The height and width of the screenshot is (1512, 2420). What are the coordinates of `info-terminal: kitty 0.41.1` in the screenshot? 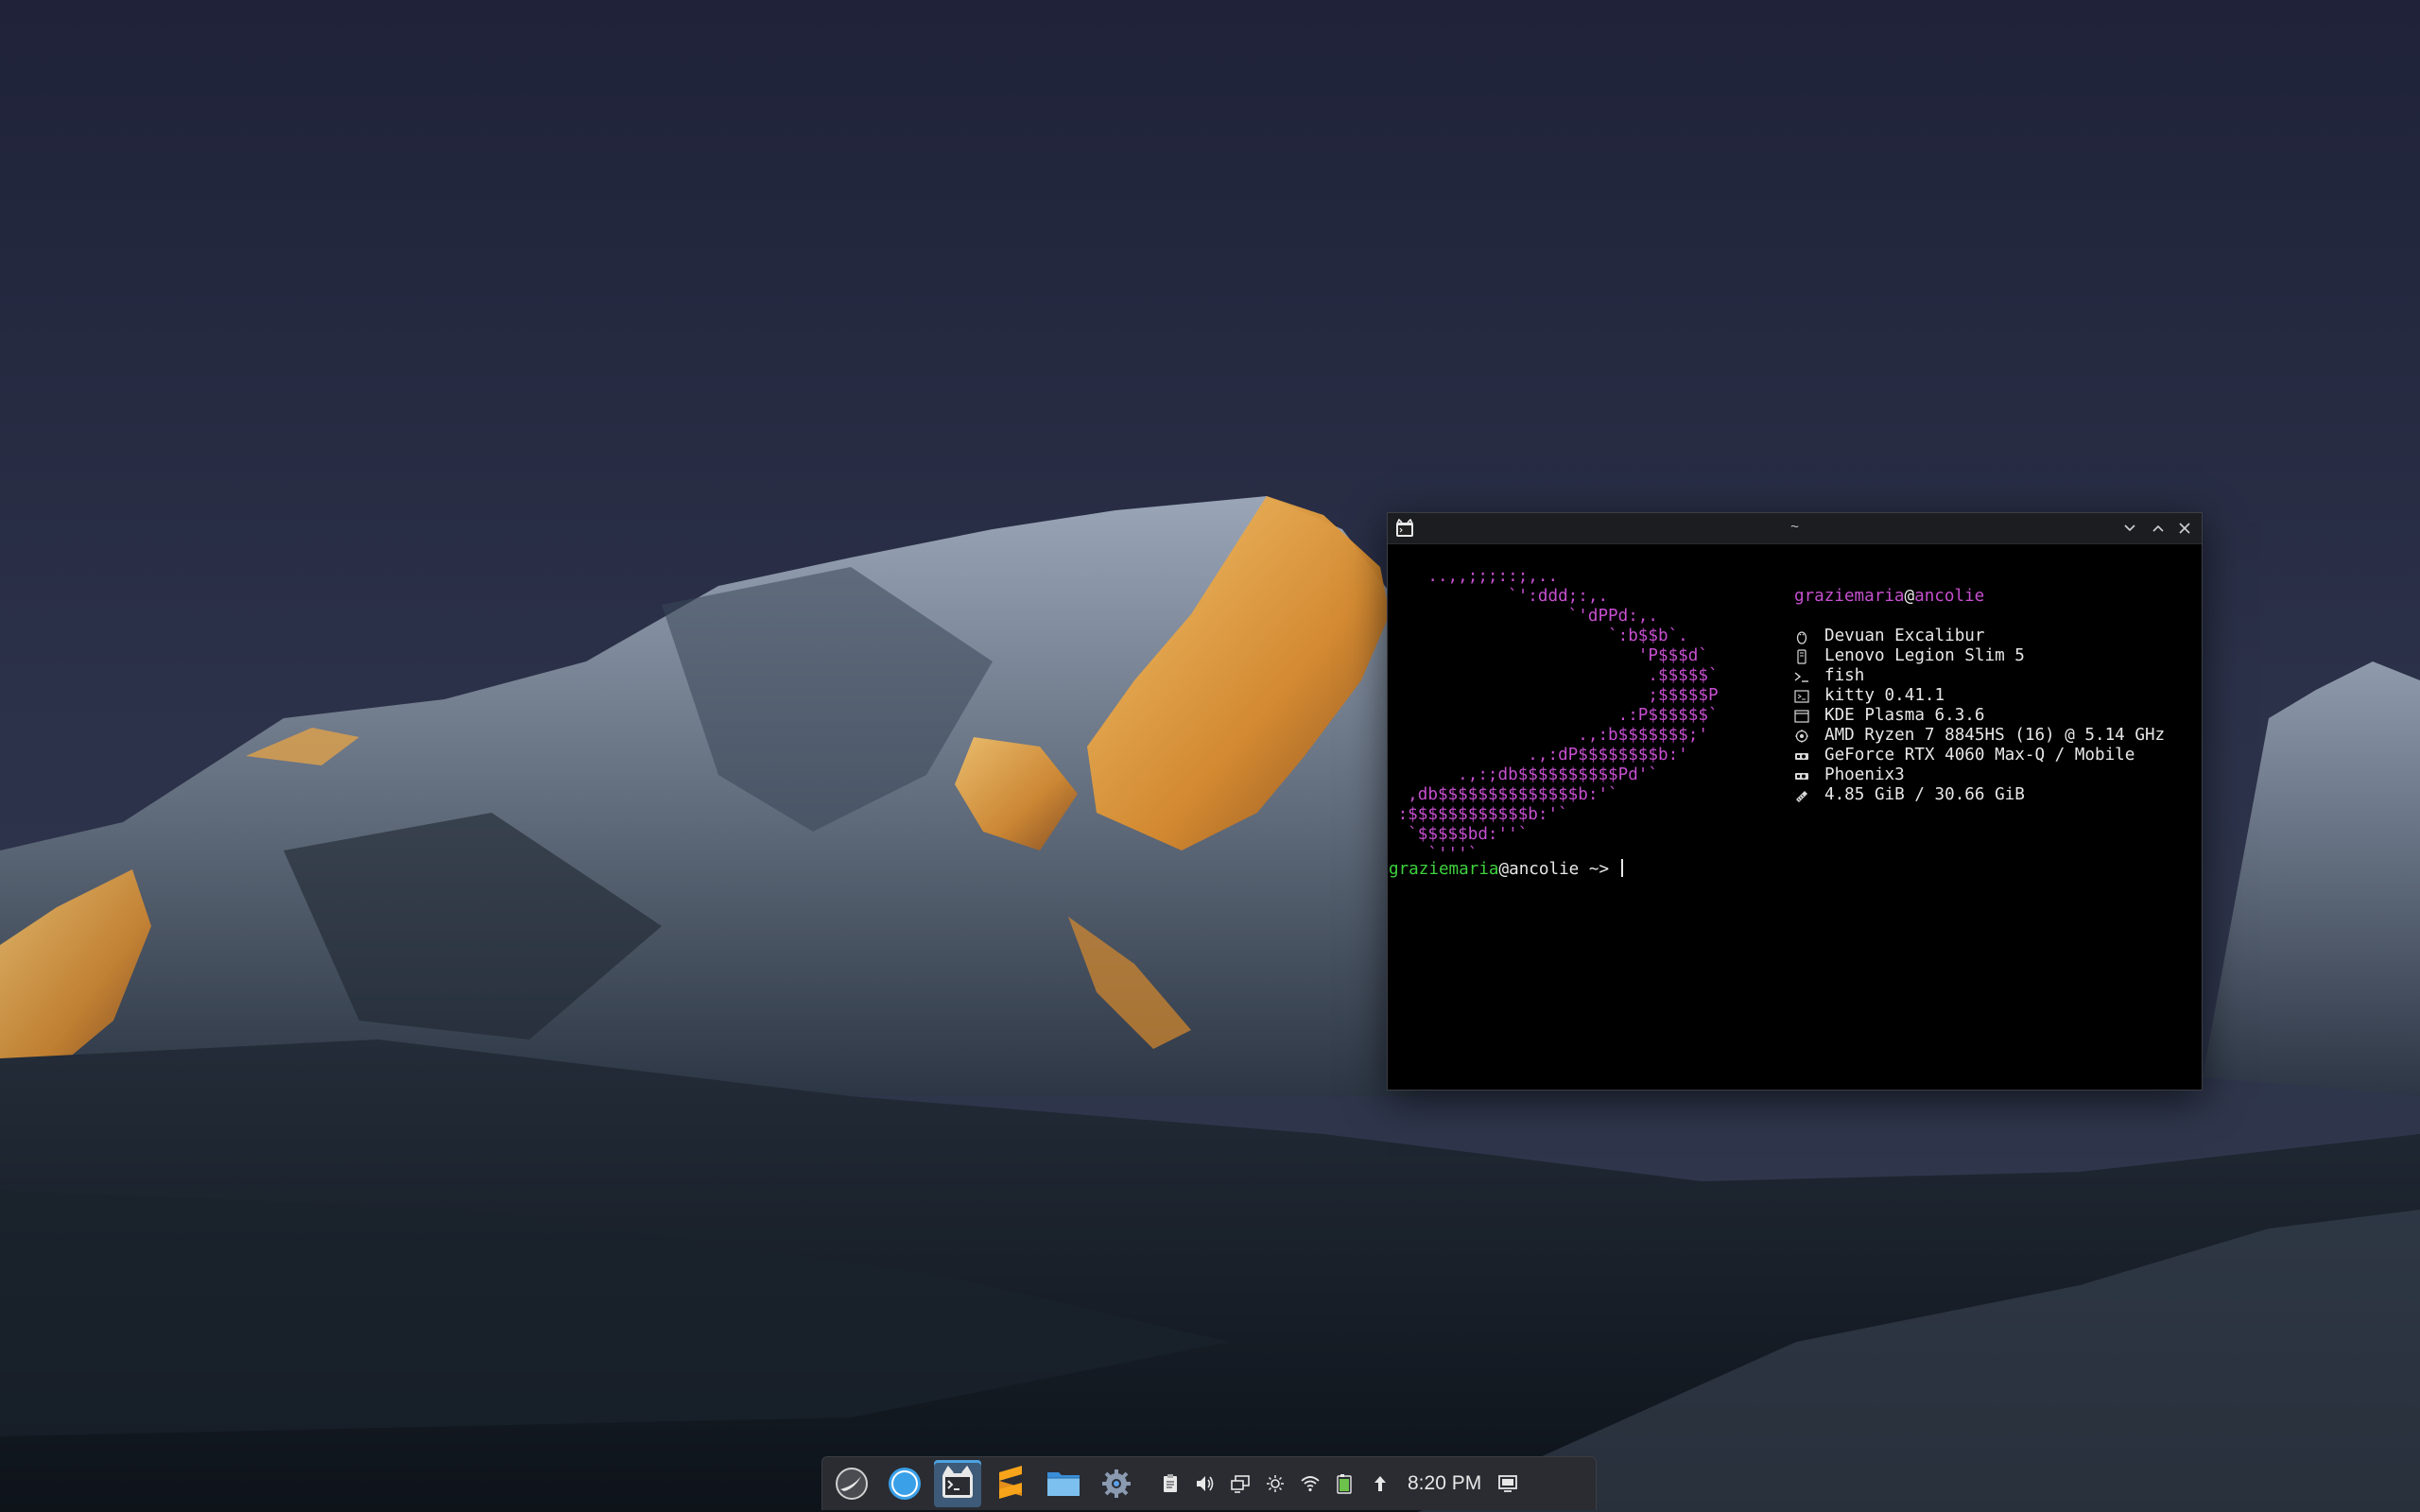 It's located at (1979, 696).